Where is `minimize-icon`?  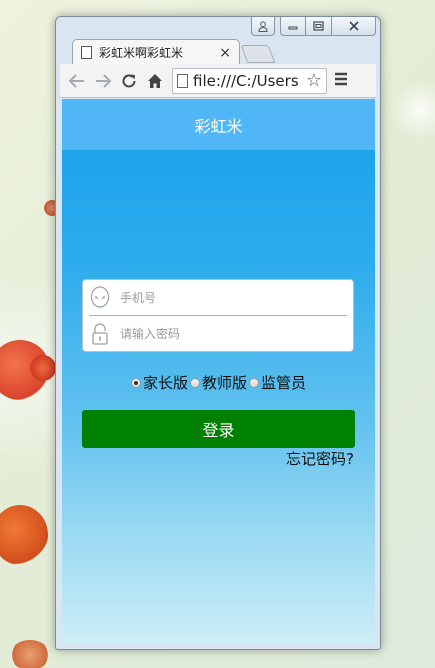 minimize-icon is located at coordinates (293, 28).